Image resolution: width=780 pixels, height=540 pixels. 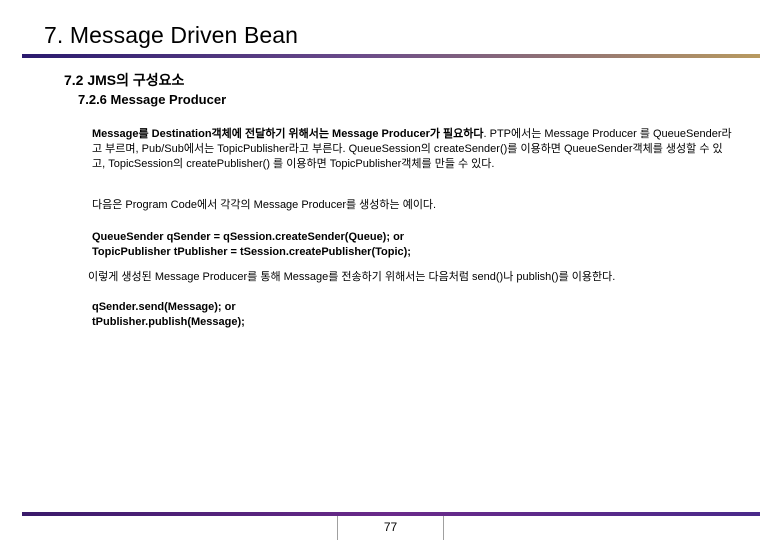 I want to click on slide-title: 7. Message Driven Bean, so click(x=171, y=35).